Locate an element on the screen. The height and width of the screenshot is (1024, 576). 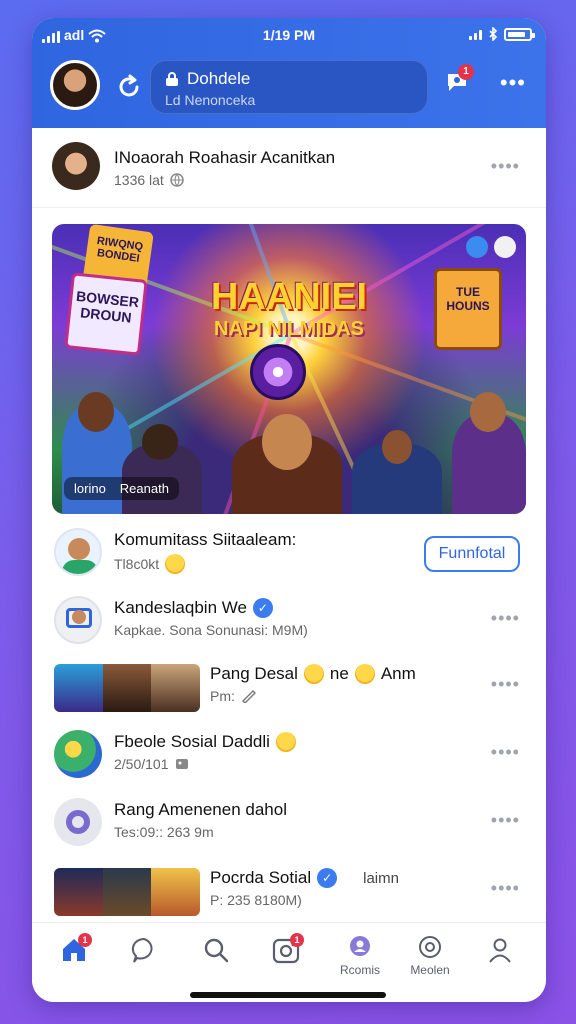
circle-target-icon is located at coordinates (430, 947).